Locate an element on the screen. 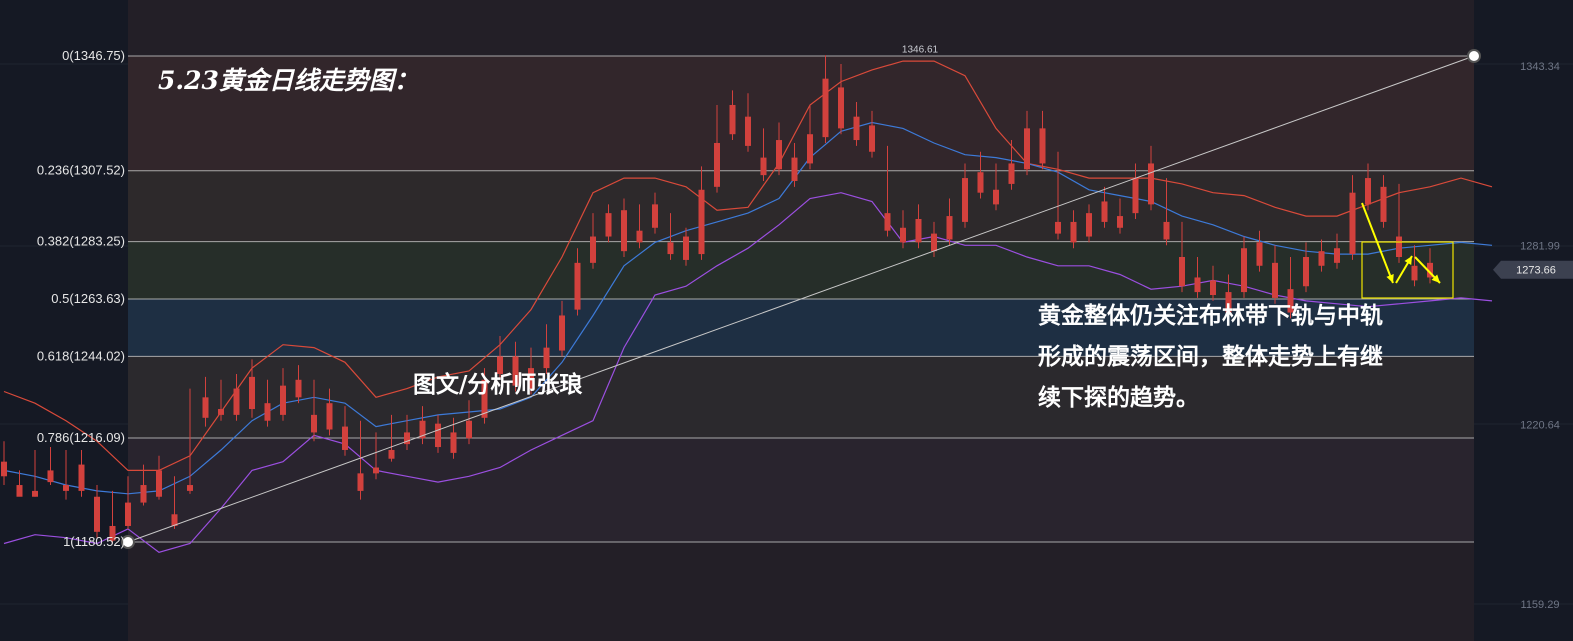 Image resolution: width=1573 pixels, height=641 pixels. peak-price-label: 1346.61 is located at coordinates (920, 49).